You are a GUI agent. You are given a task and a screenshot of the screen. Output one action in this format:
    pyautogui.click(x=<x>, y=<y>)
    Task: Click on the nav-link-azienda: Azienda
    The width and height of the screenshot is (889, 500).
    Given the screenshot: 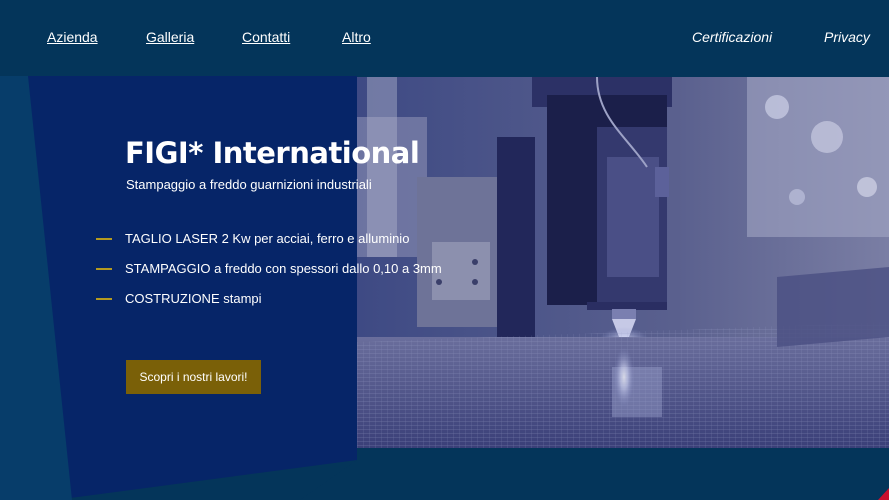 What is the action you would take?
    pyautogui.click(x=72, y=37)
    